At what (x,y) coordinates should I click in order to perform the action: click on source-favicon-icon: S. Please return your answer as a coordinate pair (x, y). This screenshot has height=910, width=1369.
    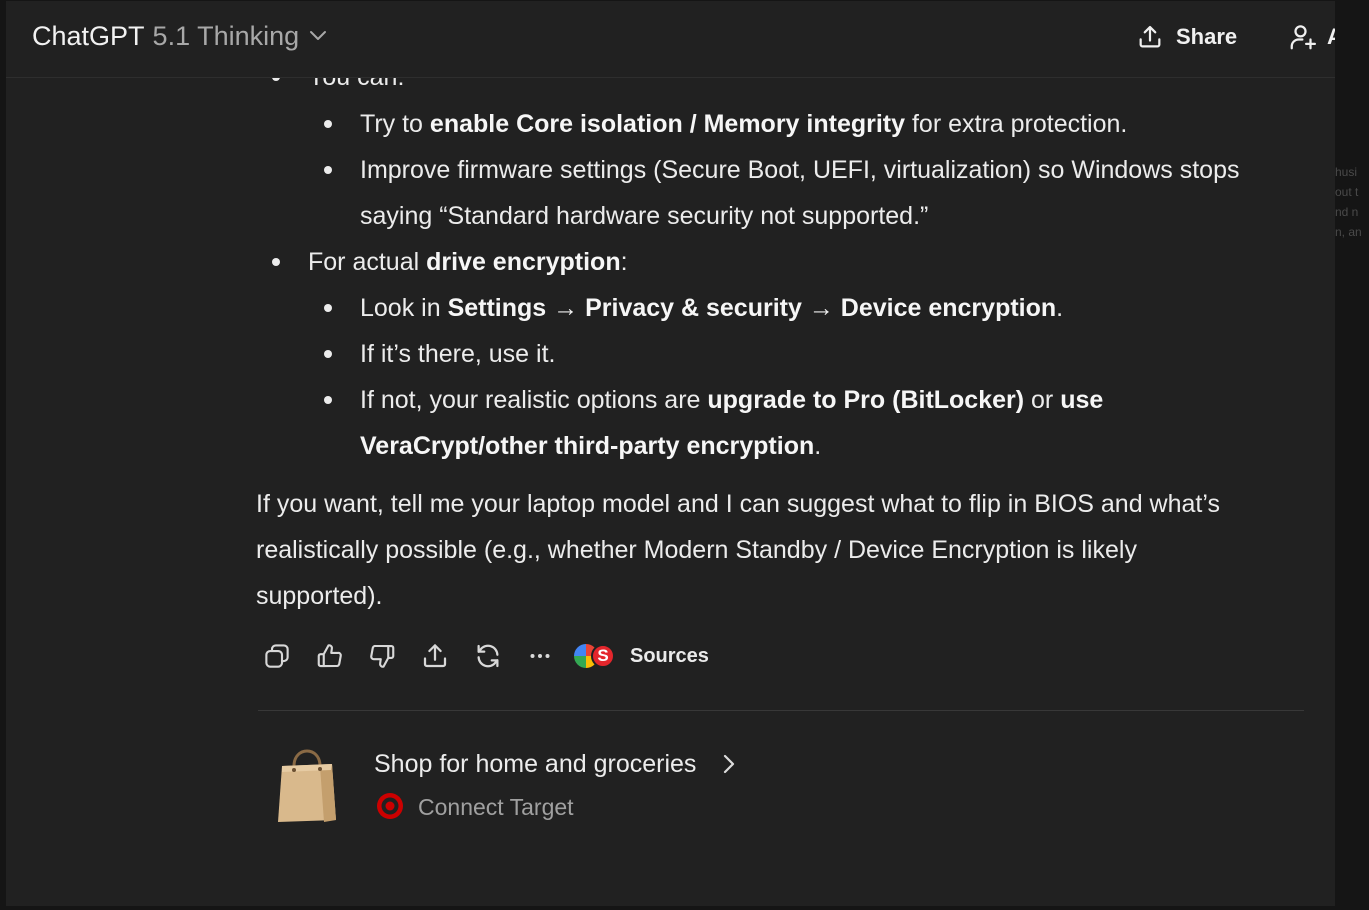
    Looking at the image, I should click on (603, 656).